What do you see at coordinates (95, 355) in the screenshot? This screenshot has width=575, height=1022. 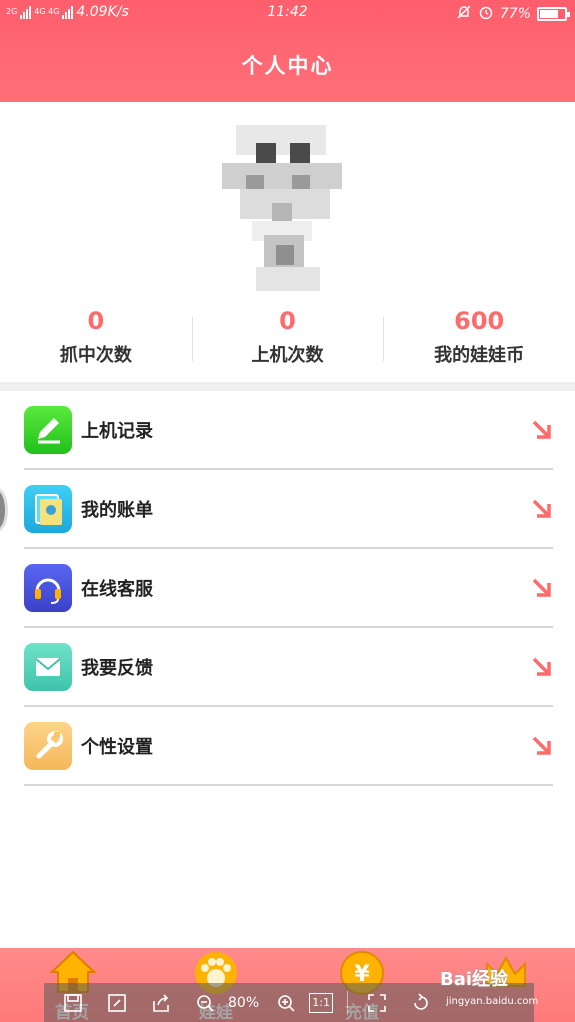 I see `stat-catches-label: 抓中次数` at bounding box center [95, 355].